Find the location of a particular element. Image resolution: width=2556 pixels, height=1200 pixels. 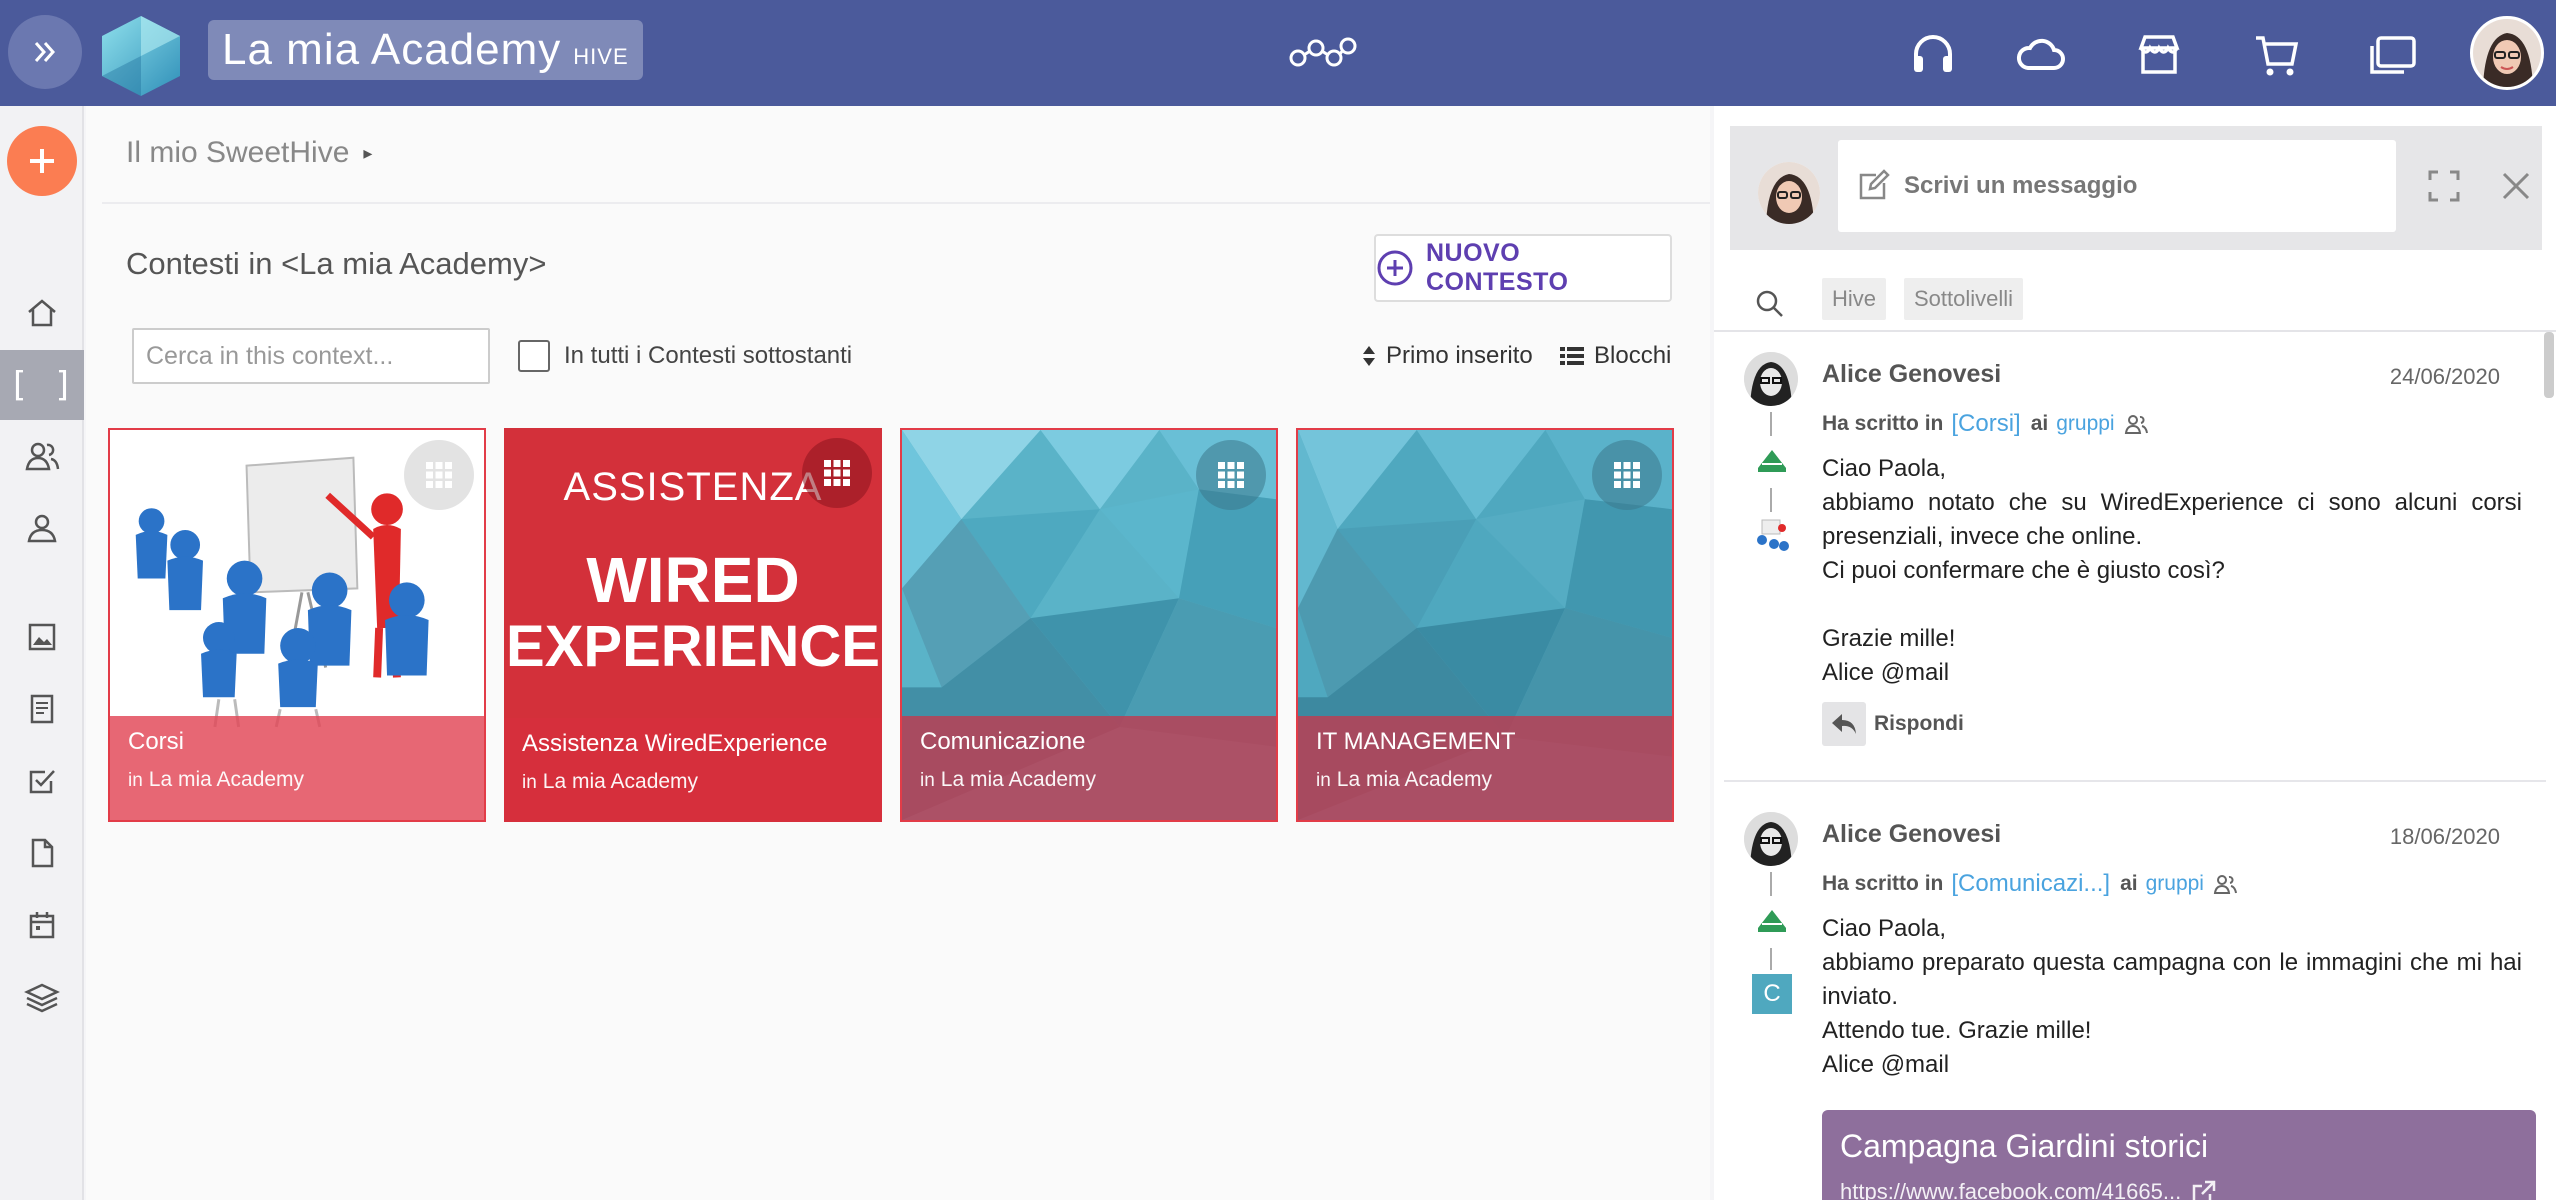

sidebar-item-tasks is located at coordinates (42, 781).